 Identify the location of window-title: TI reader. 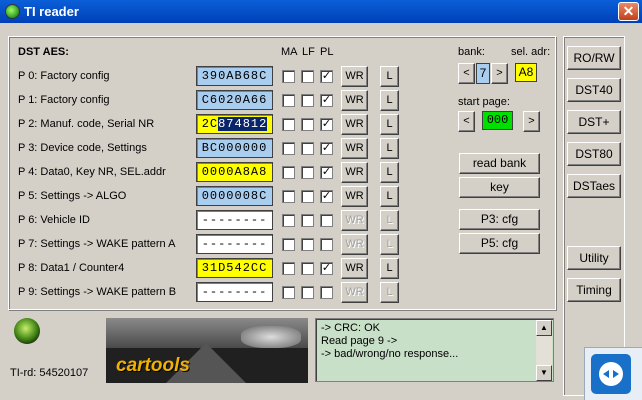
(51, 11).